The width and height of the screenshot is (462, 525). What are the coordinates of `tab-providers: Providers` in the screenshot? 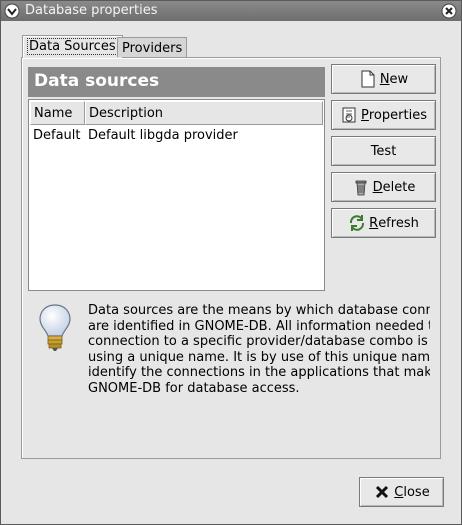 It's located at (152, 47).